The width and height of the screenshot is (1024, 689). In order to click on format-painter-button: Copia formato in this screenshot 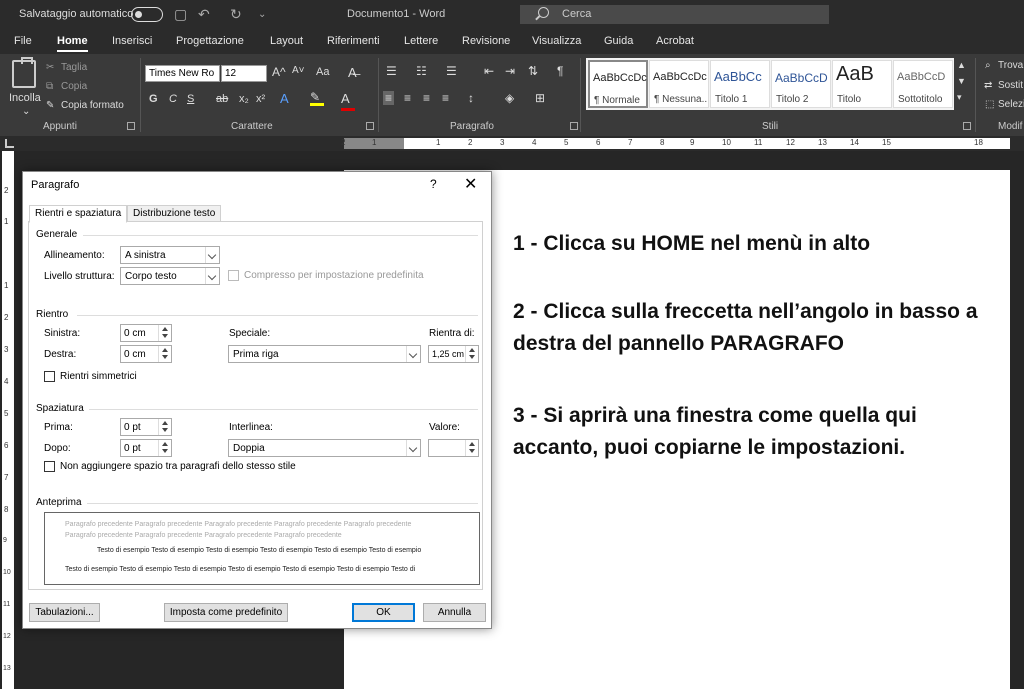, I will do `click(92, 105)`.